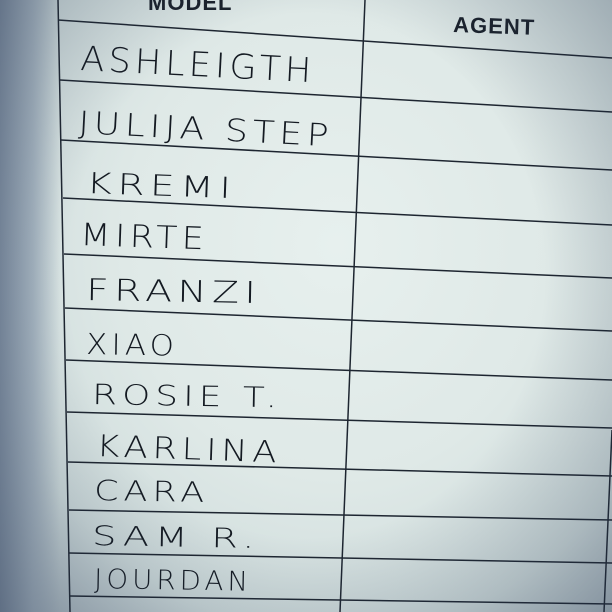 The height and width of the screenshot is (612, 612). What do you see at coordinates (206, 129) in the screenshot?
I see `model-name: JULIJA STEP` at bounding box center [206, 129].